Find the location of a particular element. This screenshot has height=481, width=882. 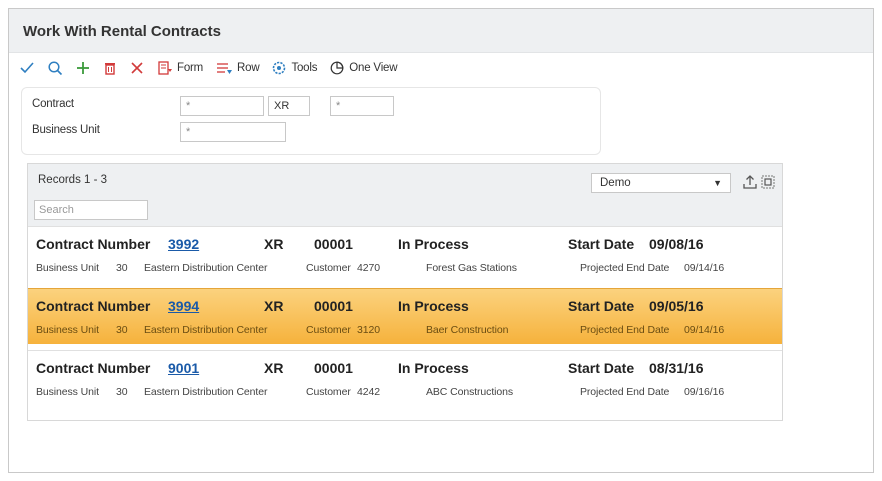

form-menu: Form is located at coordinates (180, 68).